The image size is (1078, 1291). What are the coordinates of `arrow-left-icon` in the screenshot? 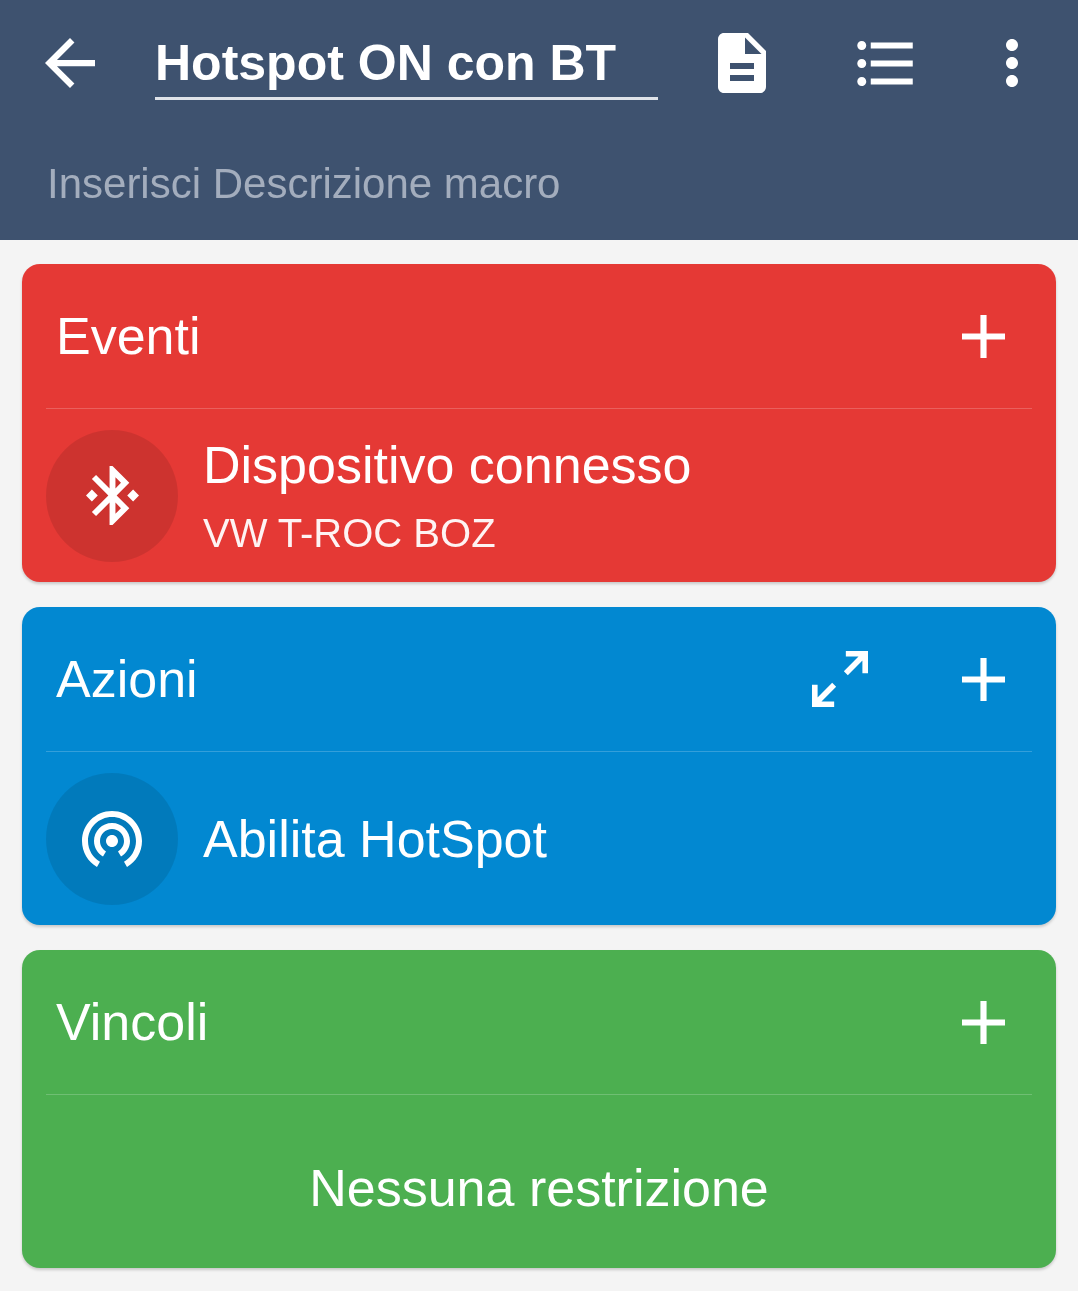 It's located at (70, 63).